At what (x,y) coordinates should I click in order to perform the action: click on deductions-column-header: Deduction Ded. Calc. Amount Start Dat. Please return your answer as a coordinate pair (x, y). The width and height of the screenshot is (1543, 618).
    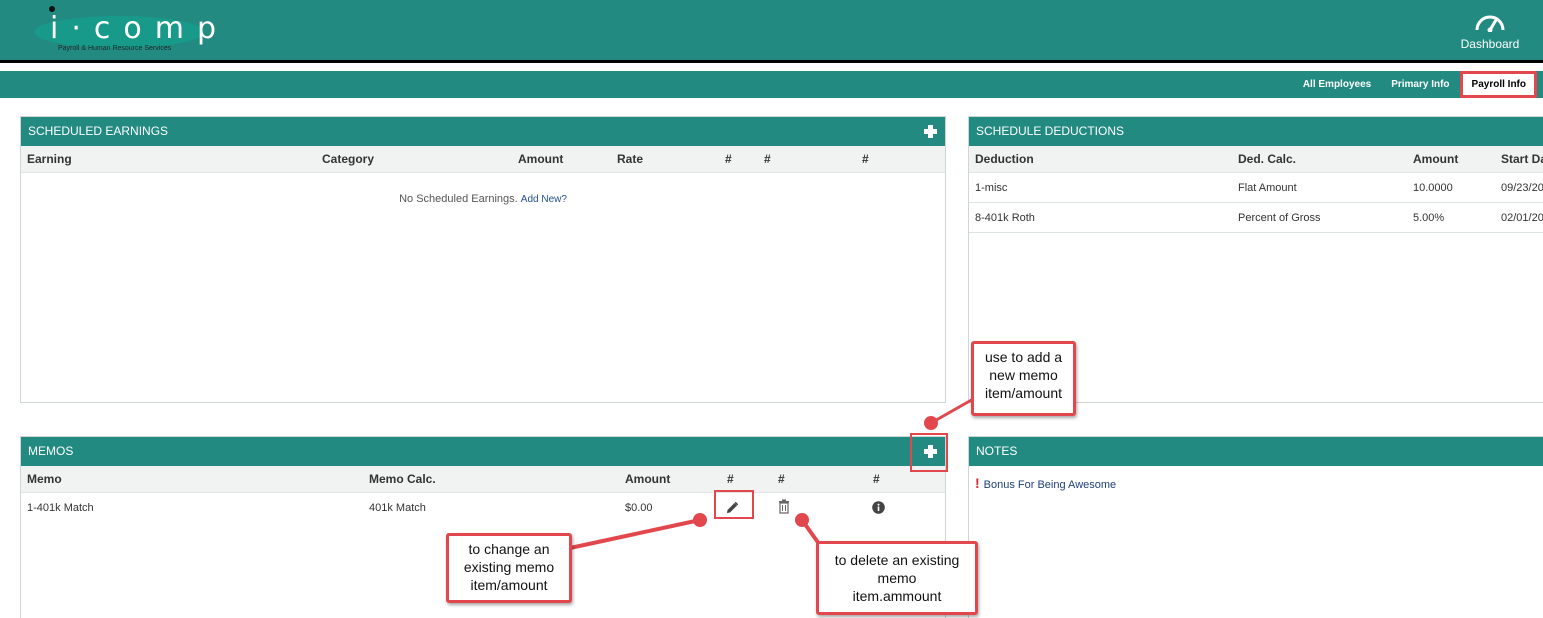
    Looking at the image, I should click on (1256, 159).